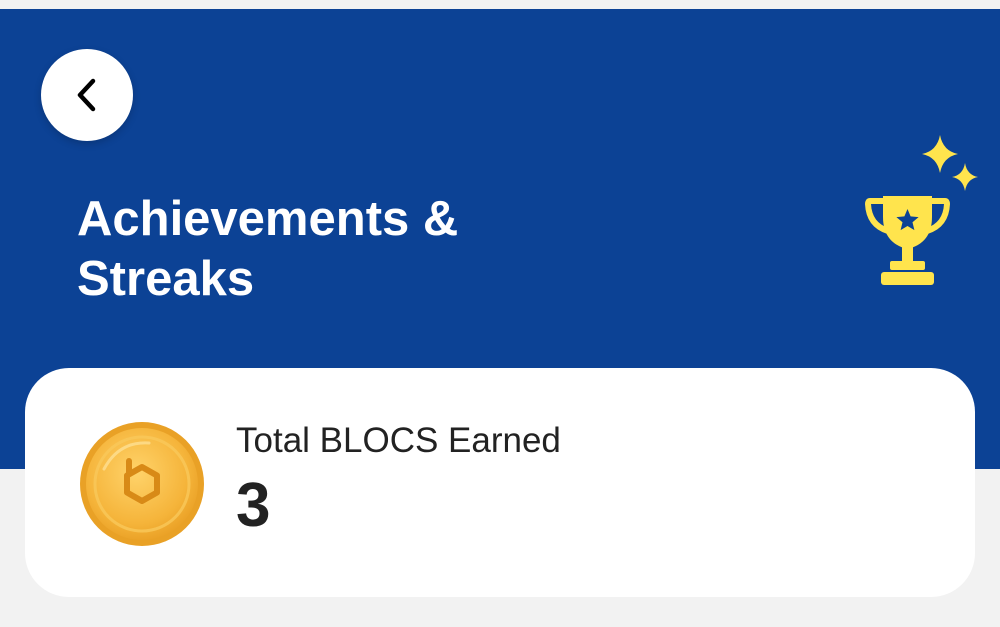 The width and height of the screenshot is (1000, 627). I want to click on total-blocs-value: 3, so click(253, 505).